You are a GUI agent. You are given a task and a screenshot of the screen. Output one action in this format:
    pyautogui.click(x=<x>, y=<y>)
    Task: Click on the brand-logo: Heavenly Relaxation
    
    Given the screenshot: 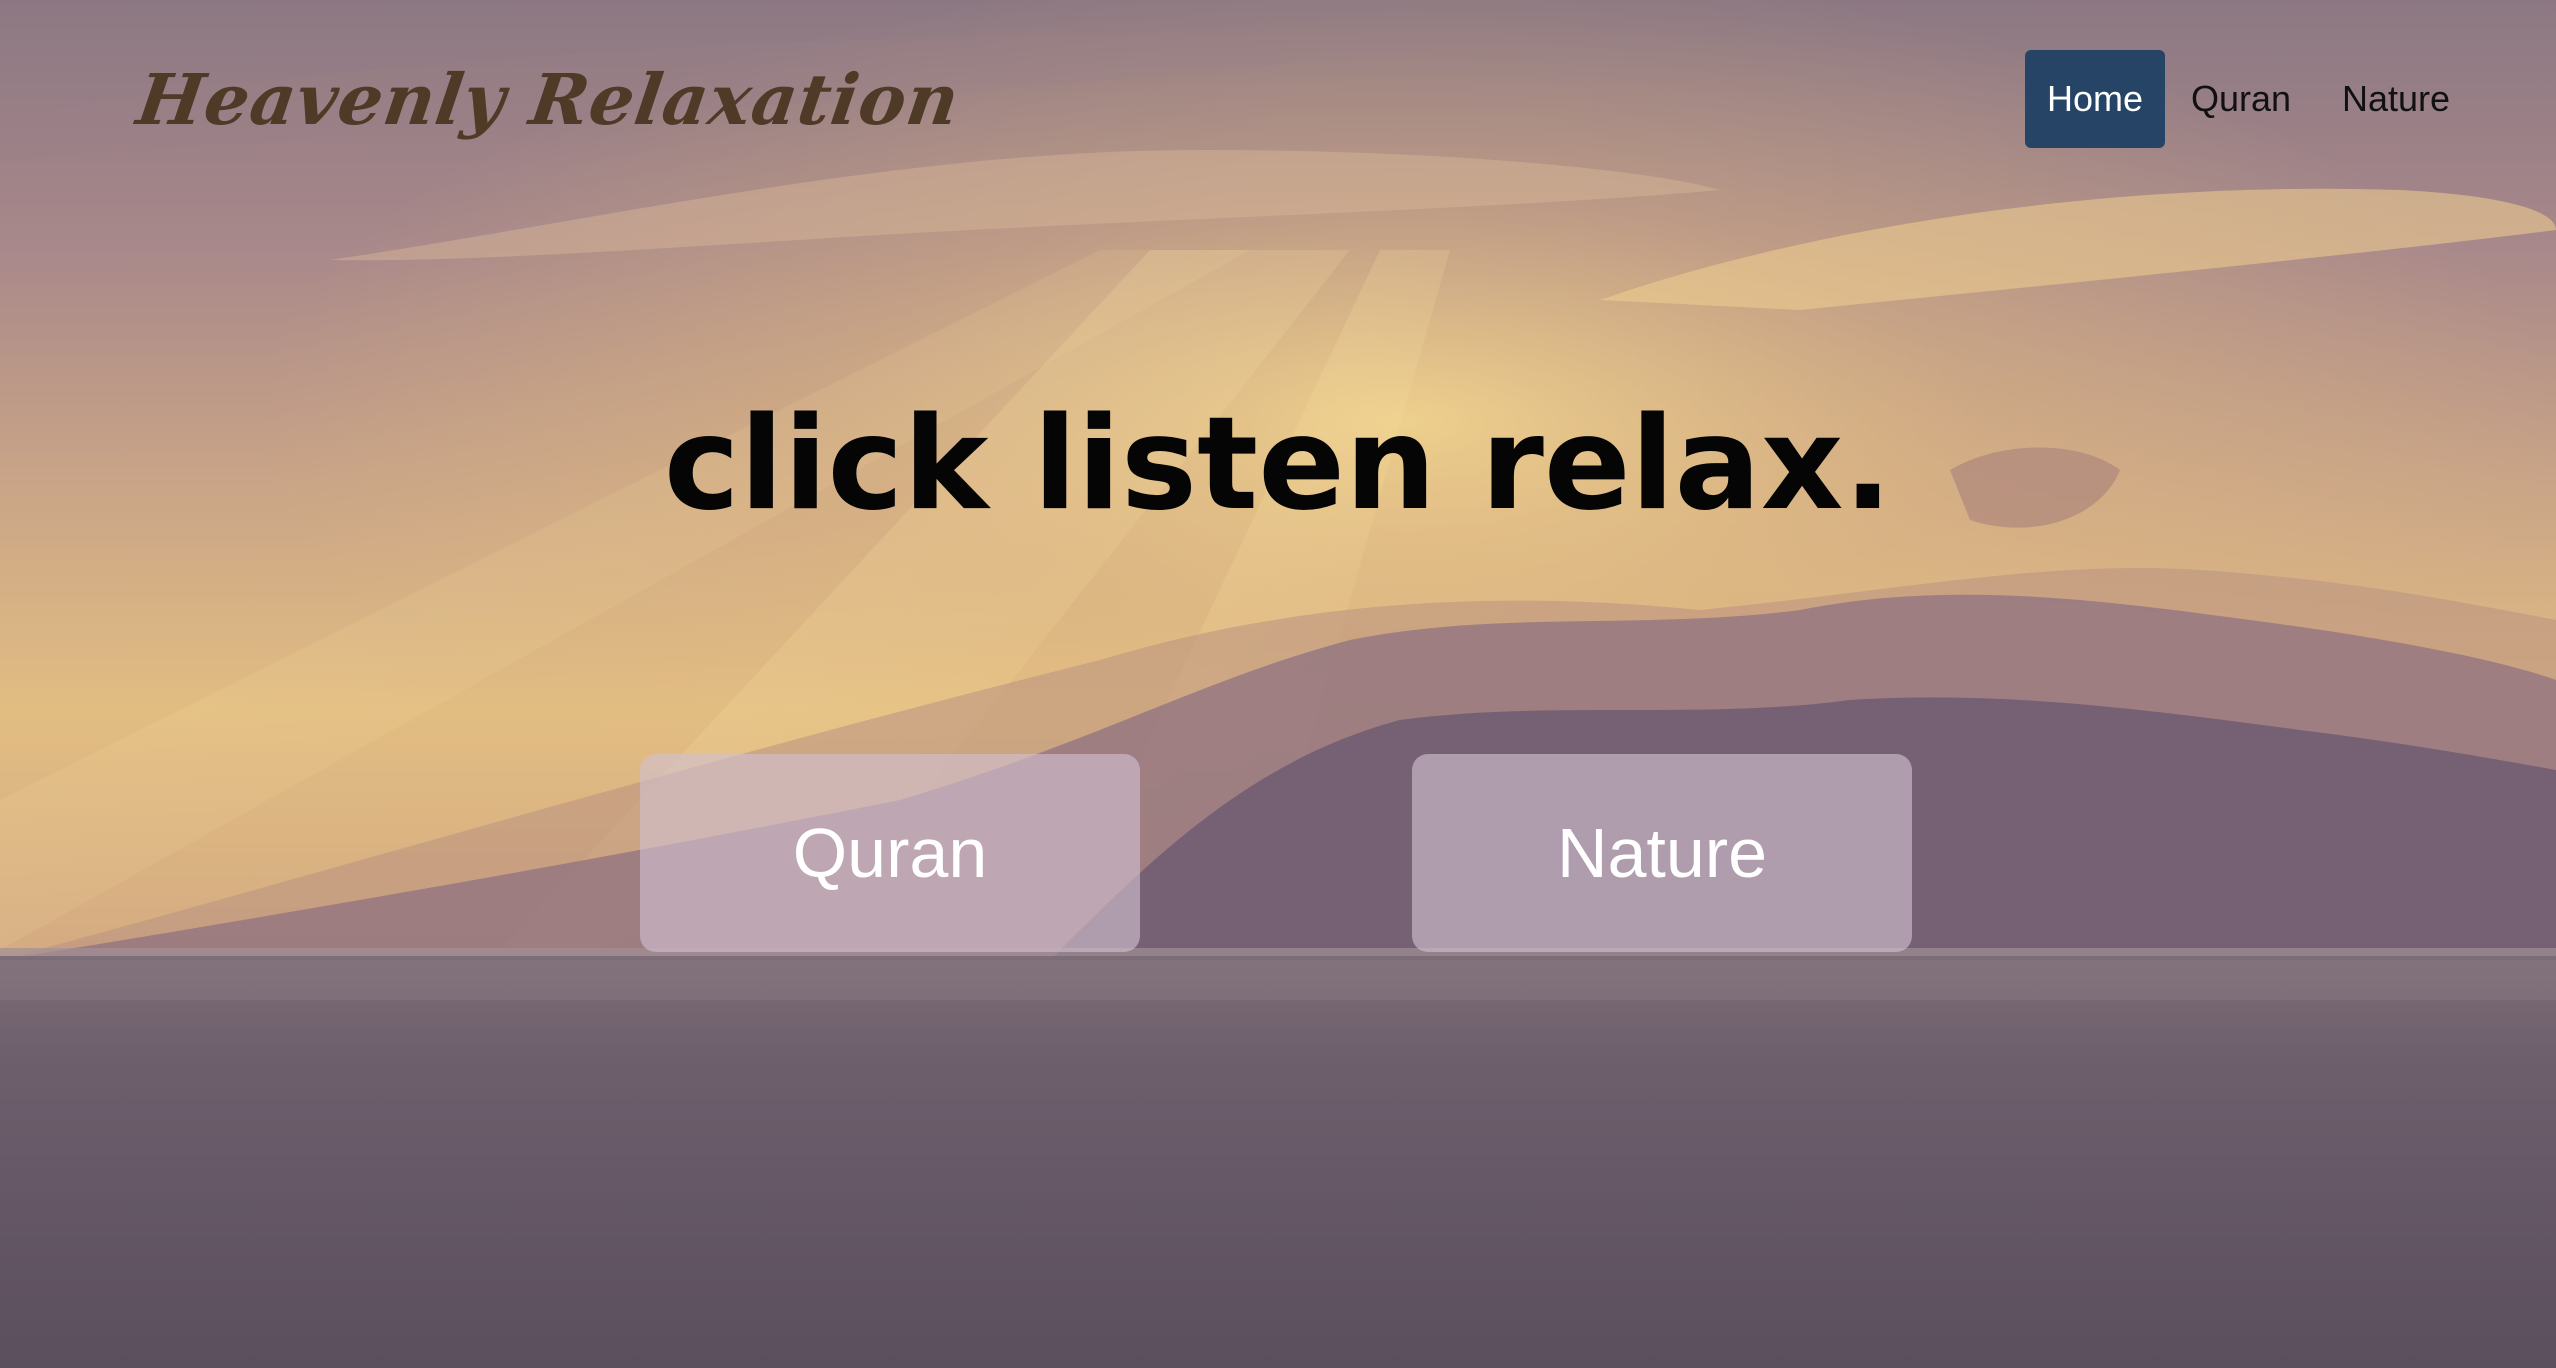 What is the action you would take?
    pyautogui.click(x=548, y=99)
    